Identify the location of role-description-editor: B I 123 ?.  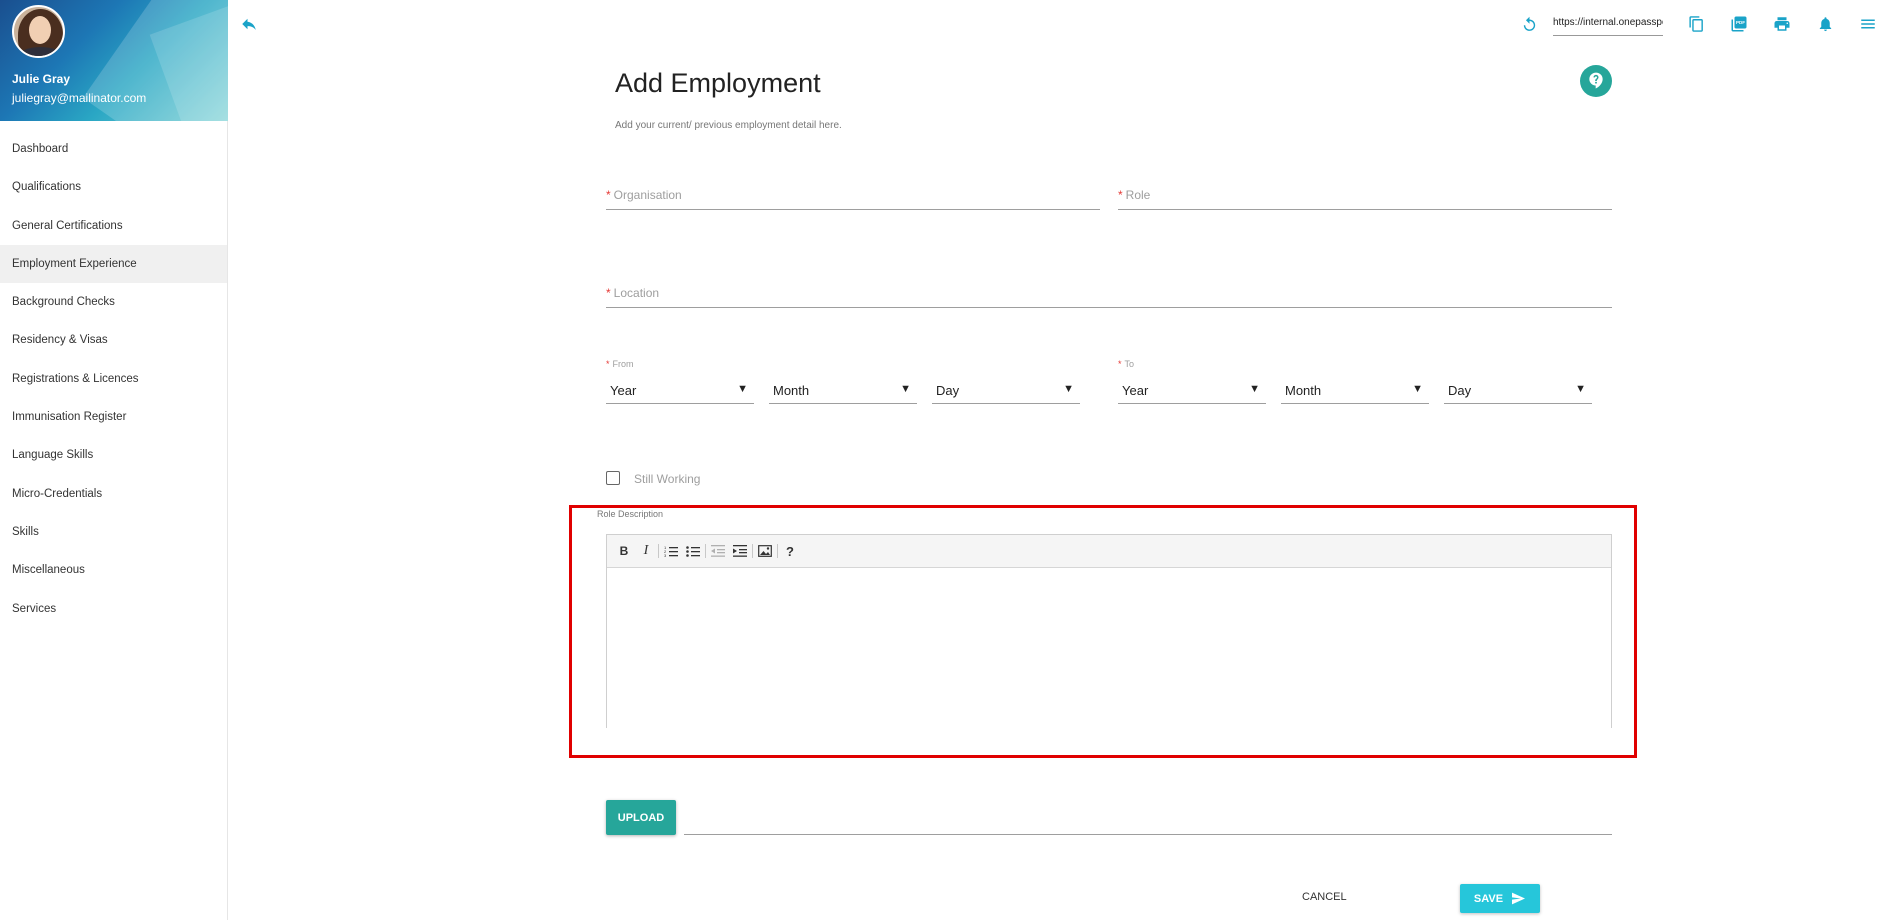
(1109, 631).